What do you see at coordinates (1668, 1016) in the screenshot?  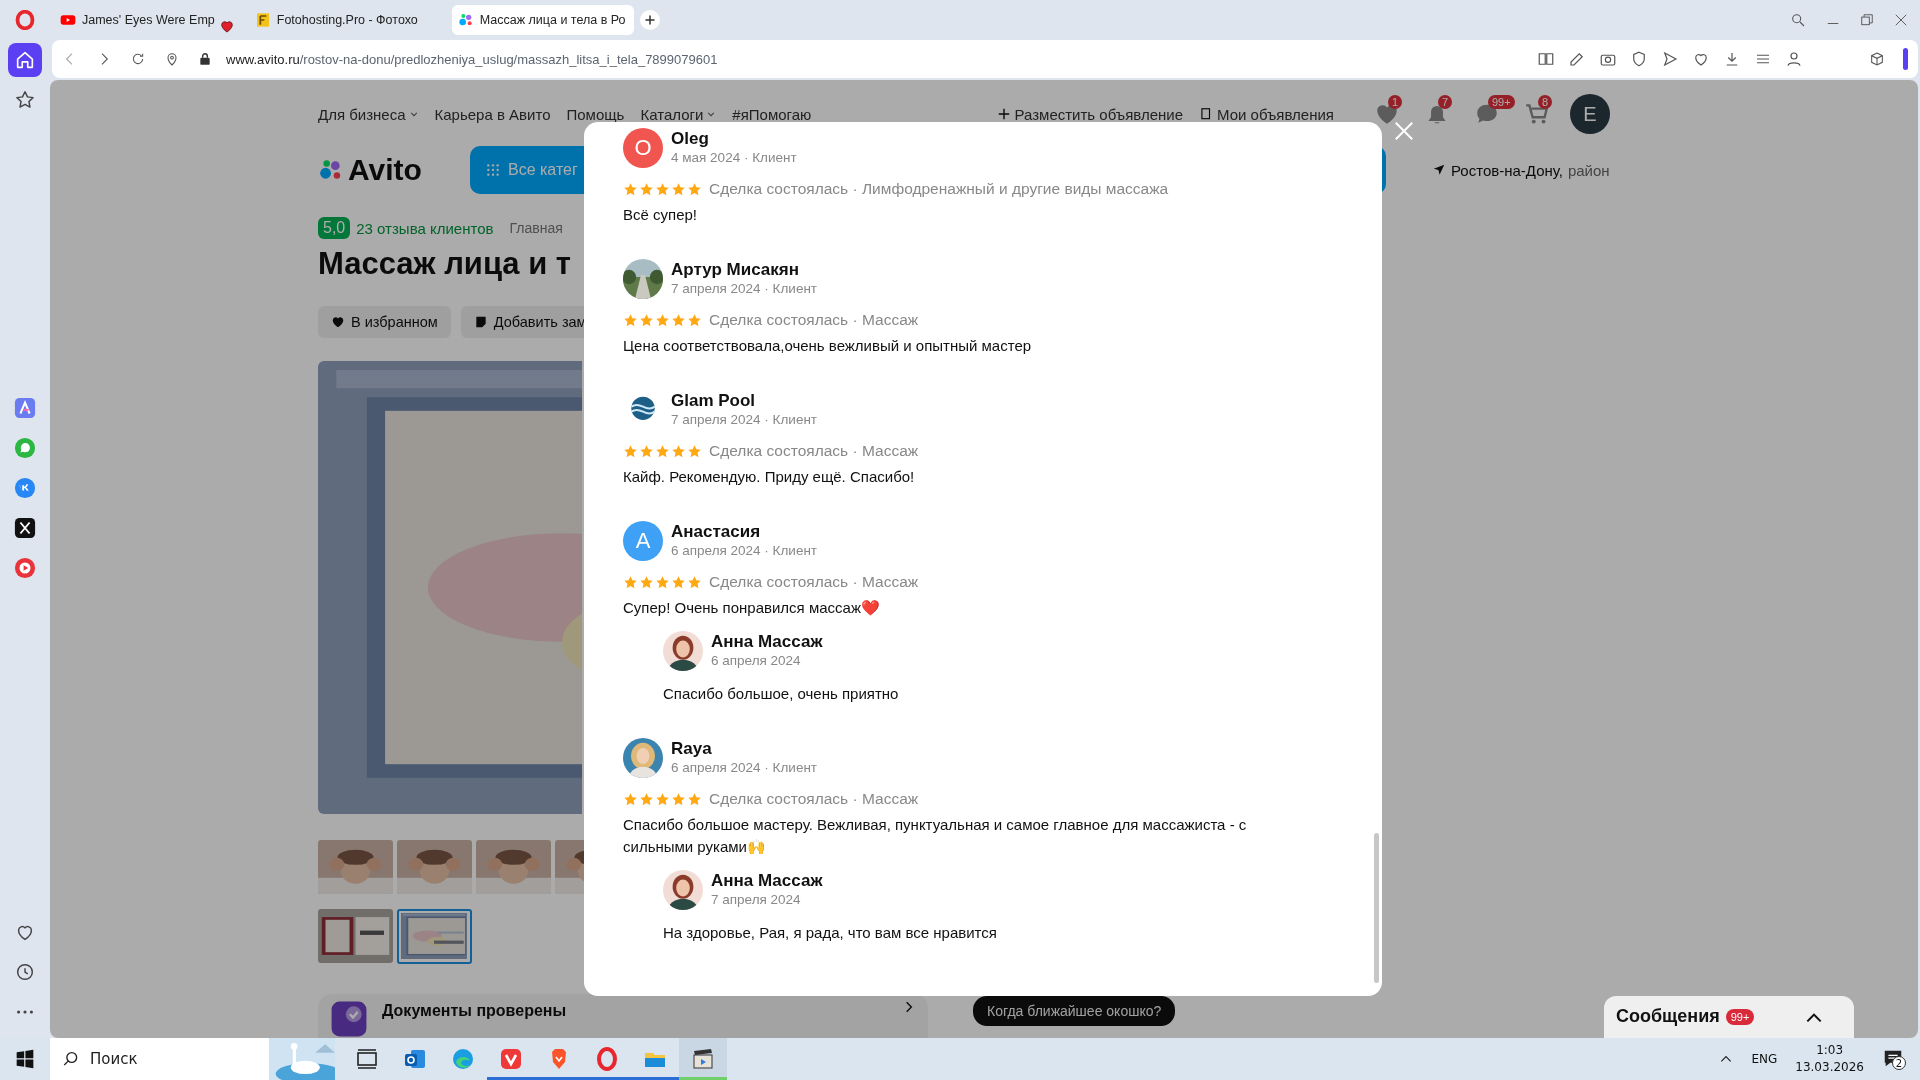 I see `widget-title: Сообщения` at bounding box center [1668, 1016].